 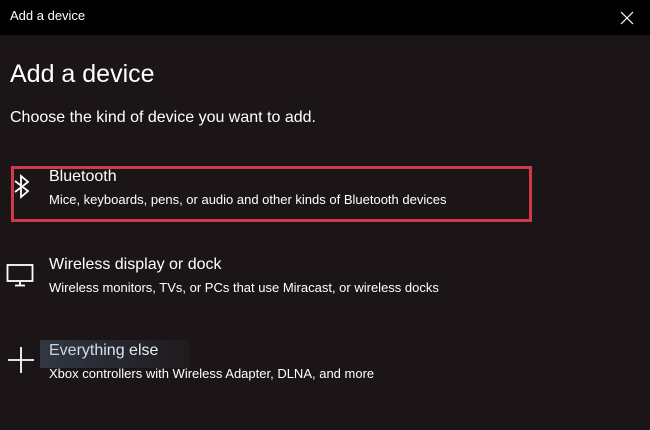 I want to click on window-title: Add a device, so click(x=48, y=15).